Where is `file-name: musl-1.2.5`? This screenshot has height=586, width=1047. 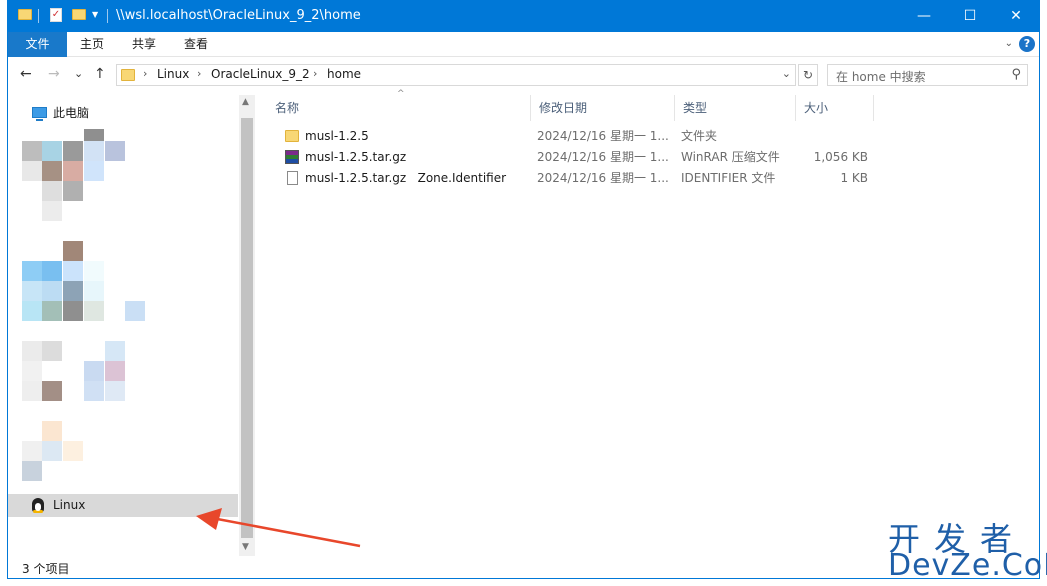
file-name: musl-1.2.5 is located at coordinates (337, 136).